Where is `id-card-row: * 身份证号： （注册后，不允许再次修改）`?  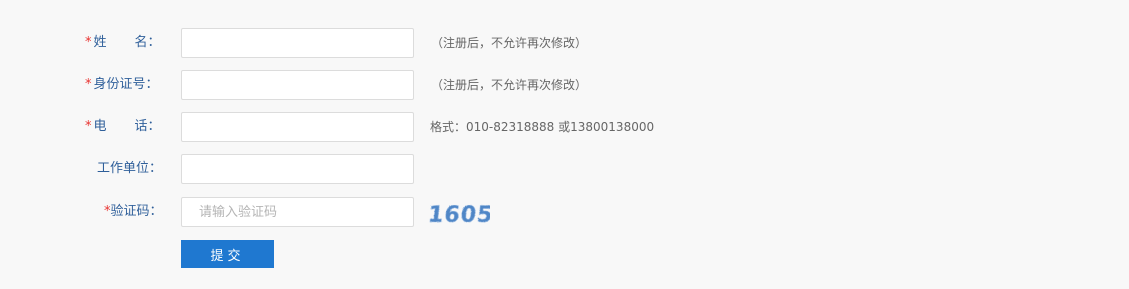 id-card-row: * 身份证号： （注册后，不允许再次修改） is located at coordinates (564, 85).